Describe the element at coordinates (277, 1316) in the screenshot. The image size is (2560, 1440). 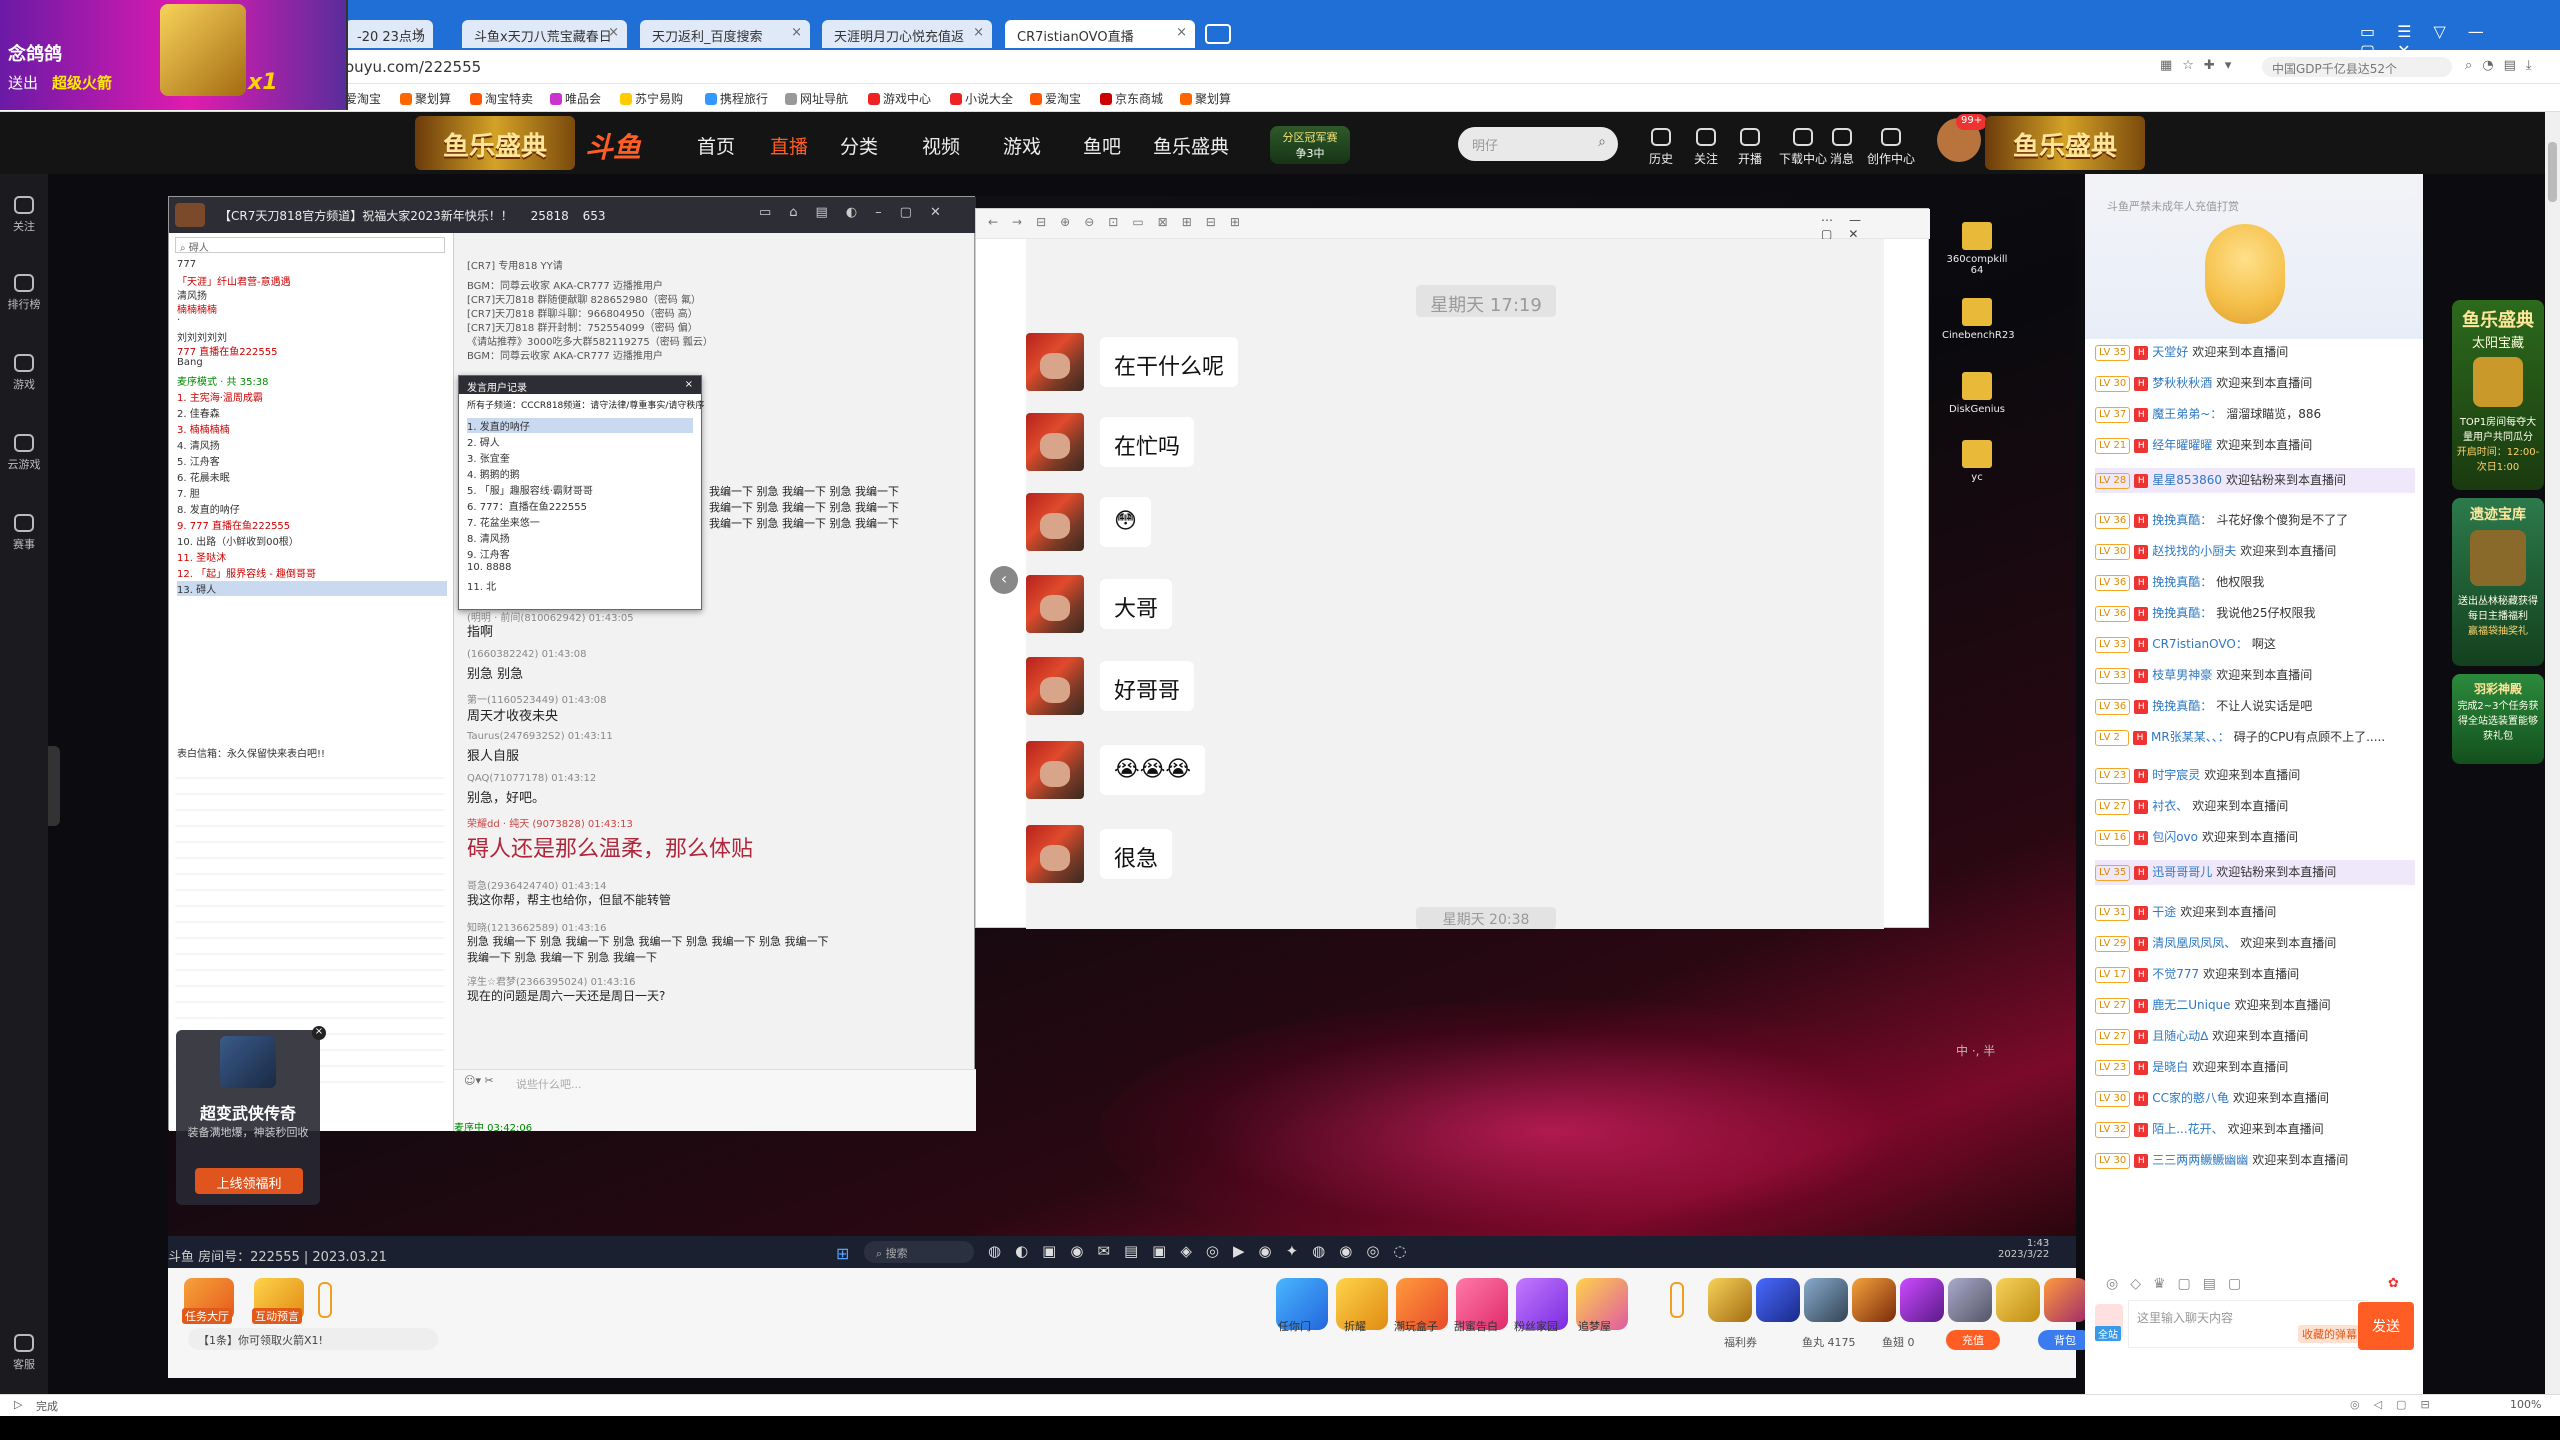
I see `prediction-label: 互动预言` at that location.